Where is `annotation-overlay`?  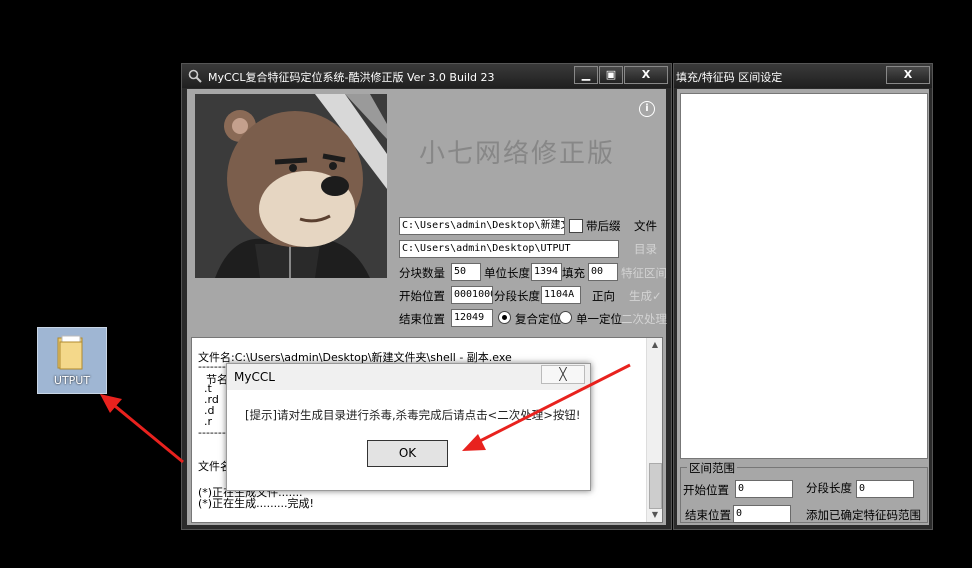
annotation-overlay is located at coordinates (365, 413).